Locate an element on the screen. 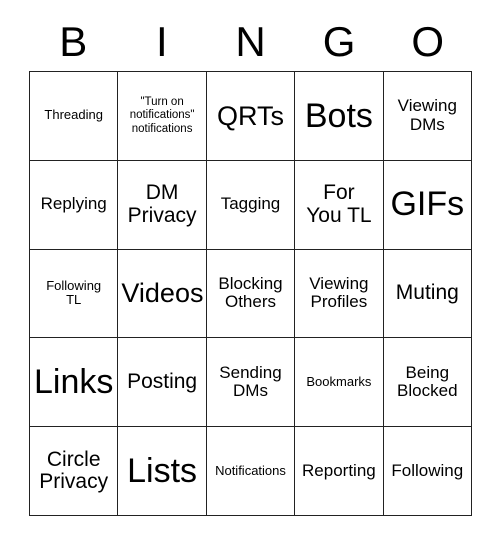 The height and width of the screenshot is (544, 500). bingo-cell-label: Threading is located at coordinates (73, 115).